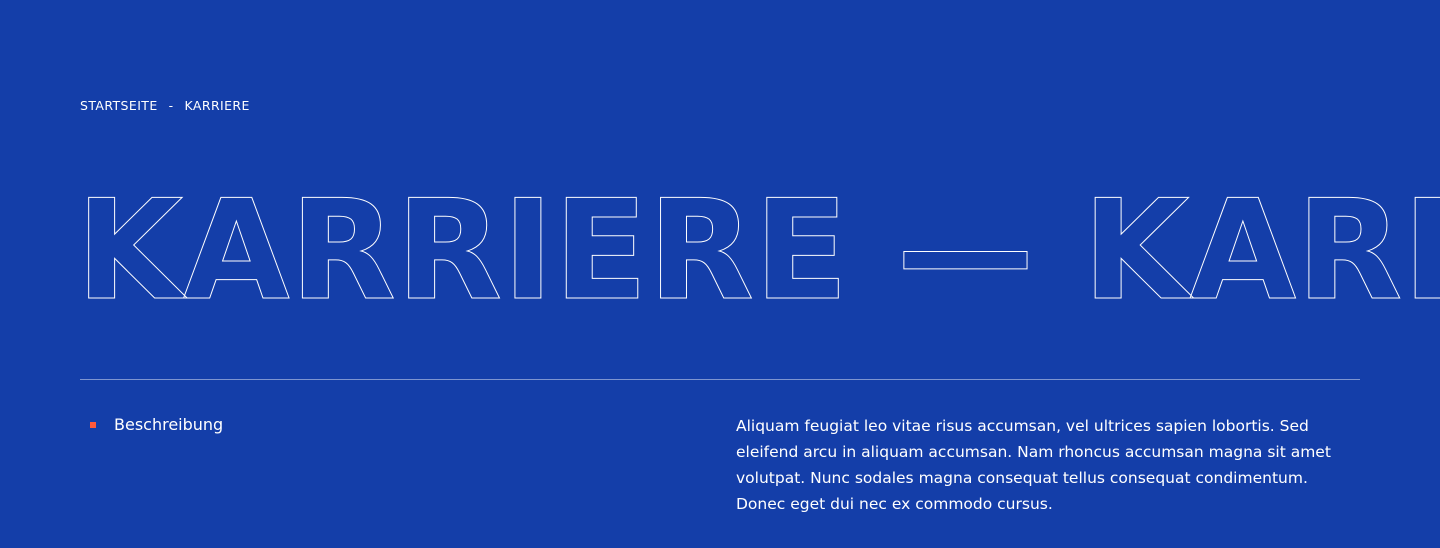  I want to click on section-label: Beschreibung, so click(156, 425).